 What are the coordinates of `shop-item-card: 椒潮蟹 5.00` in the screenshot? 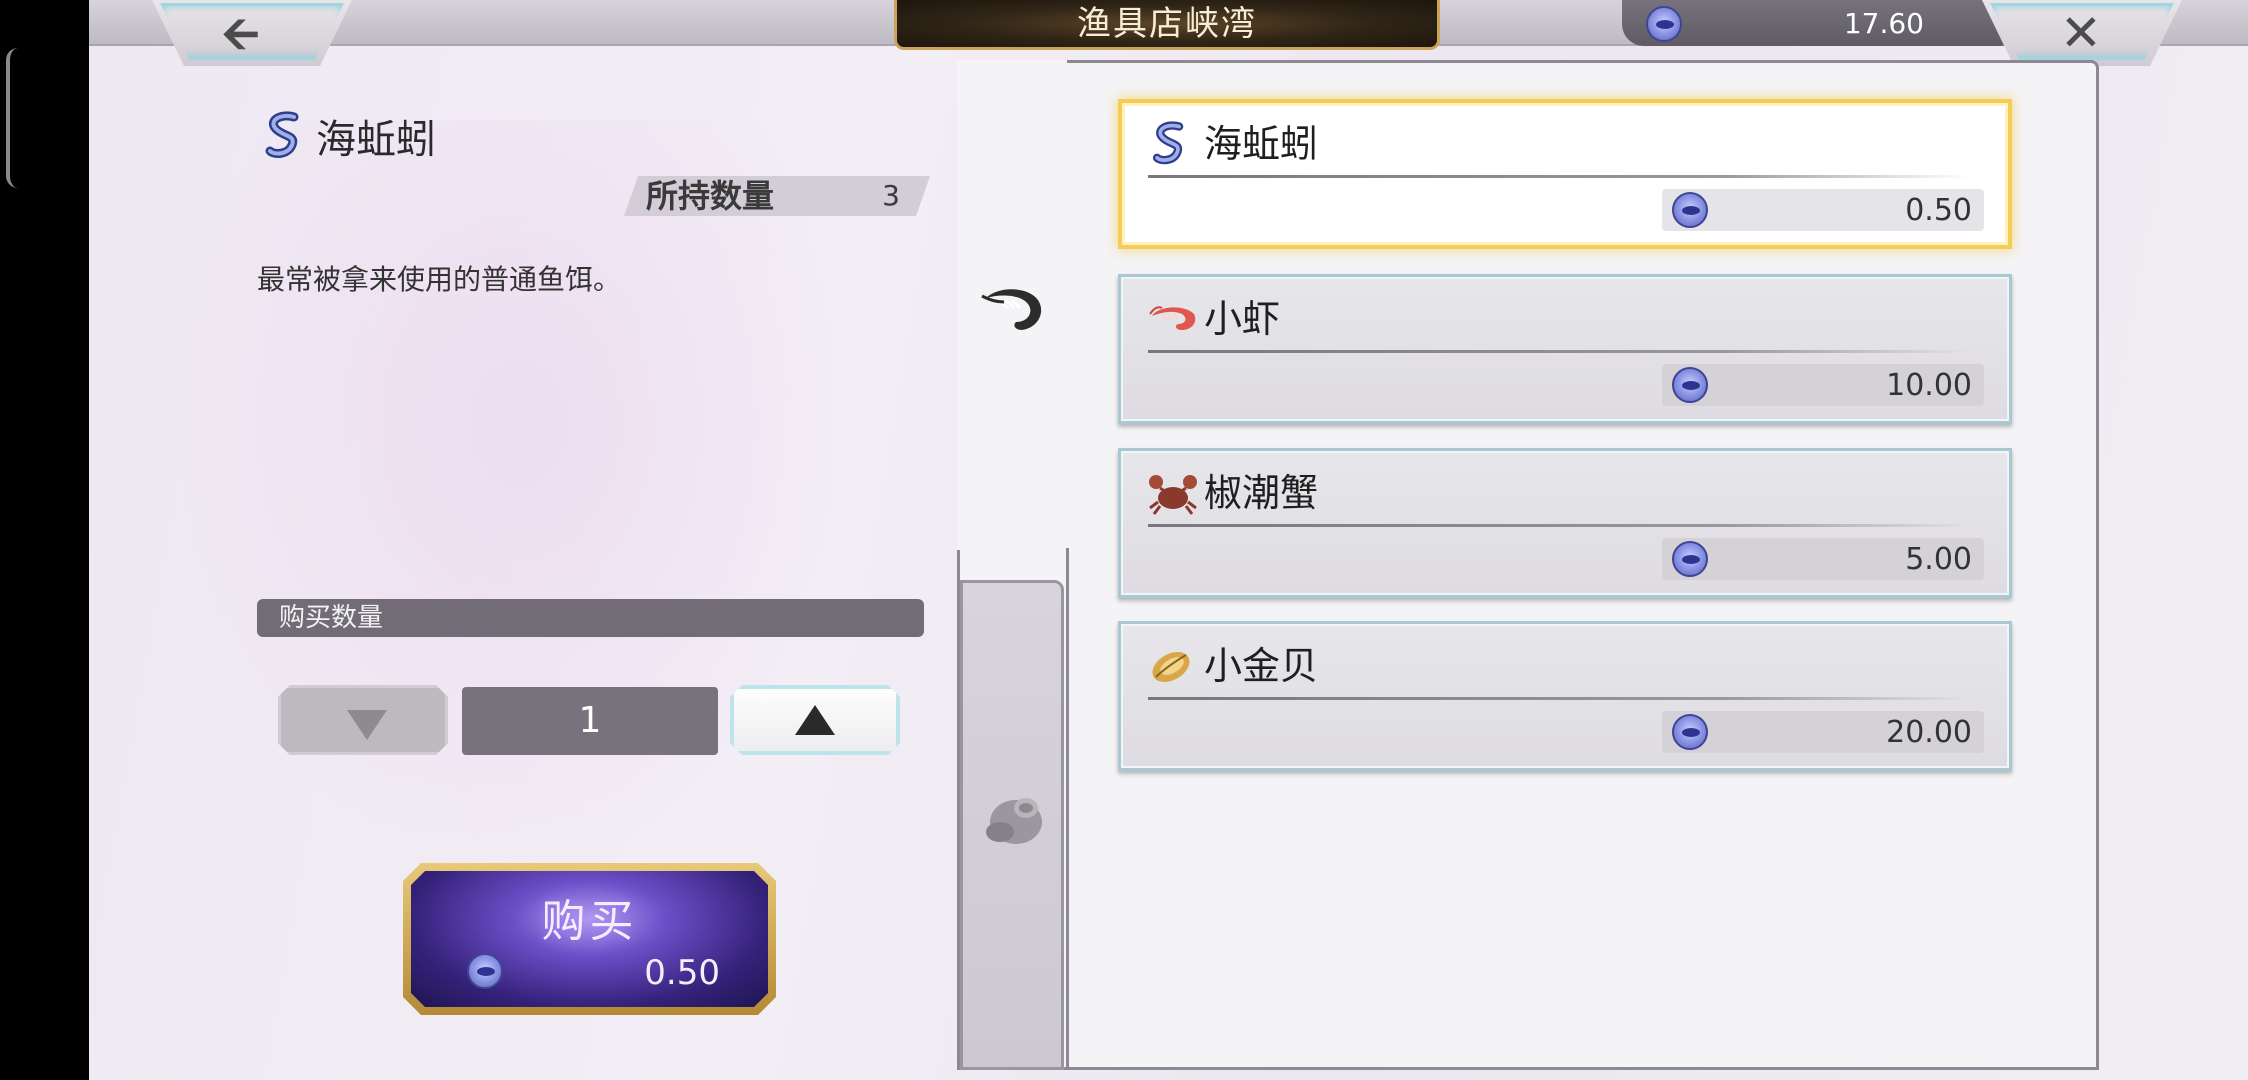 It's located at (1565, 523).